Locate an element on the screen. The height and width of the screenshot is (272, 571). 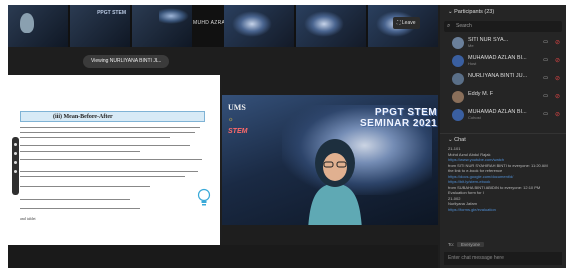
meeting-controls-bar is located at coordinates (223, 256).